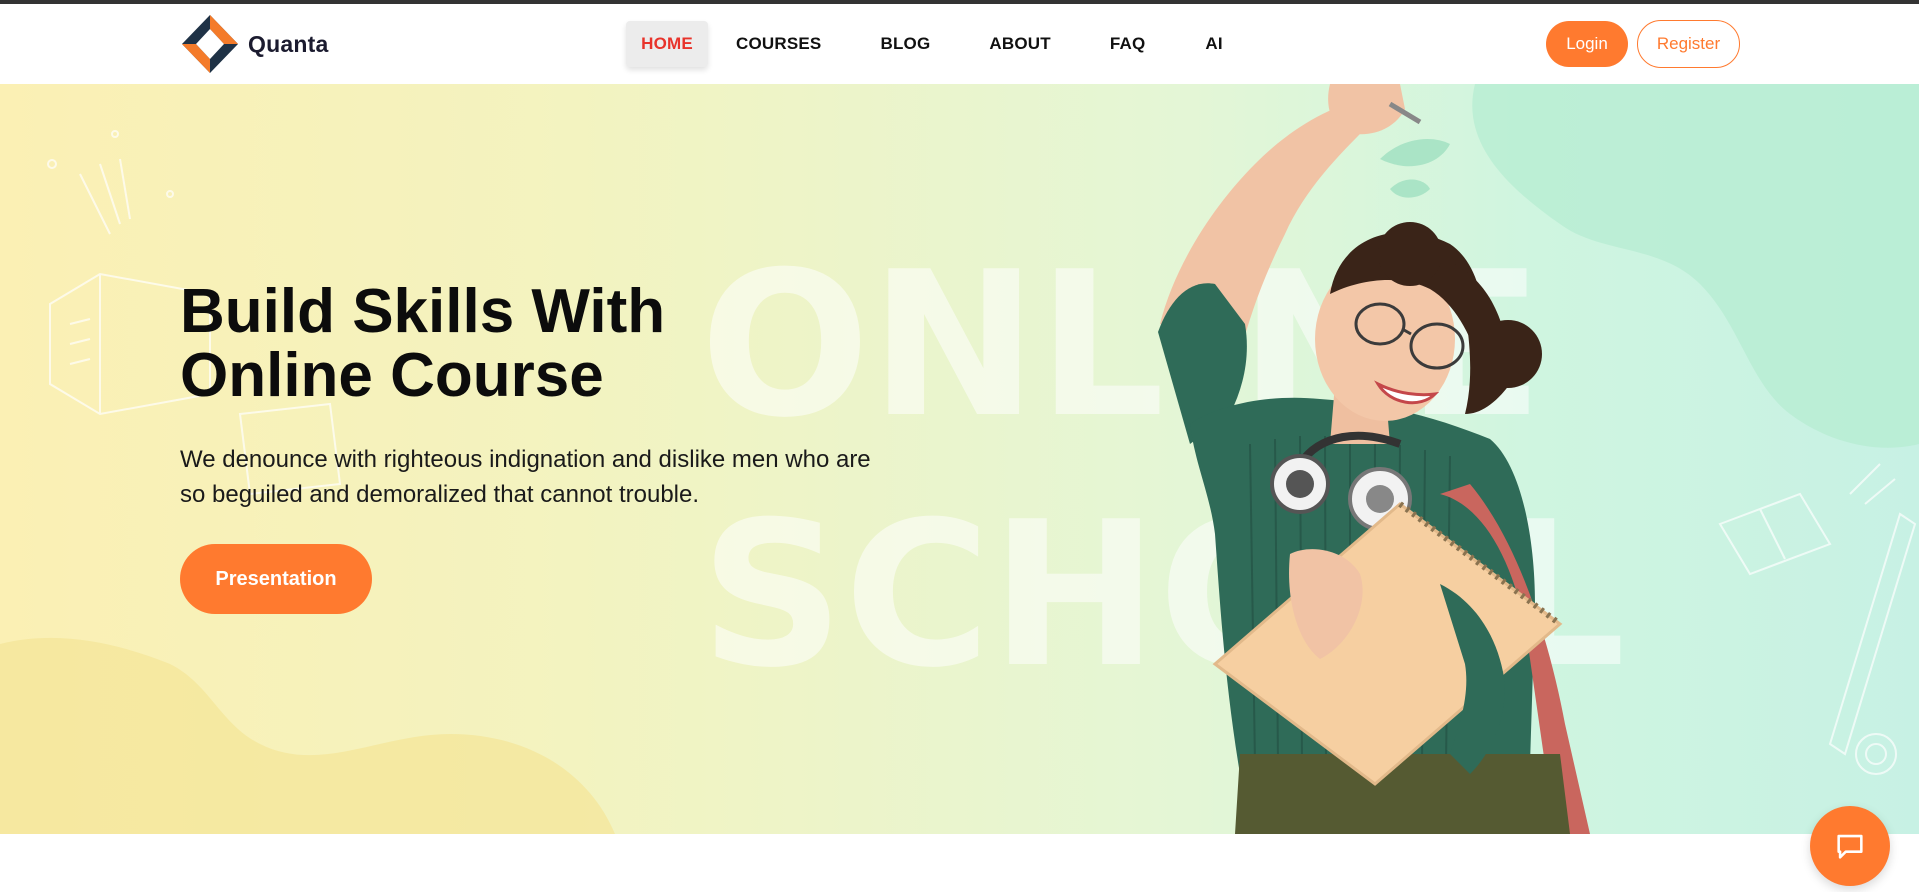 The image size is (1919, 892). Describe the element at coordinates (667, 44) in the screenshot. I see `nav-item-home: HOME` at that location.